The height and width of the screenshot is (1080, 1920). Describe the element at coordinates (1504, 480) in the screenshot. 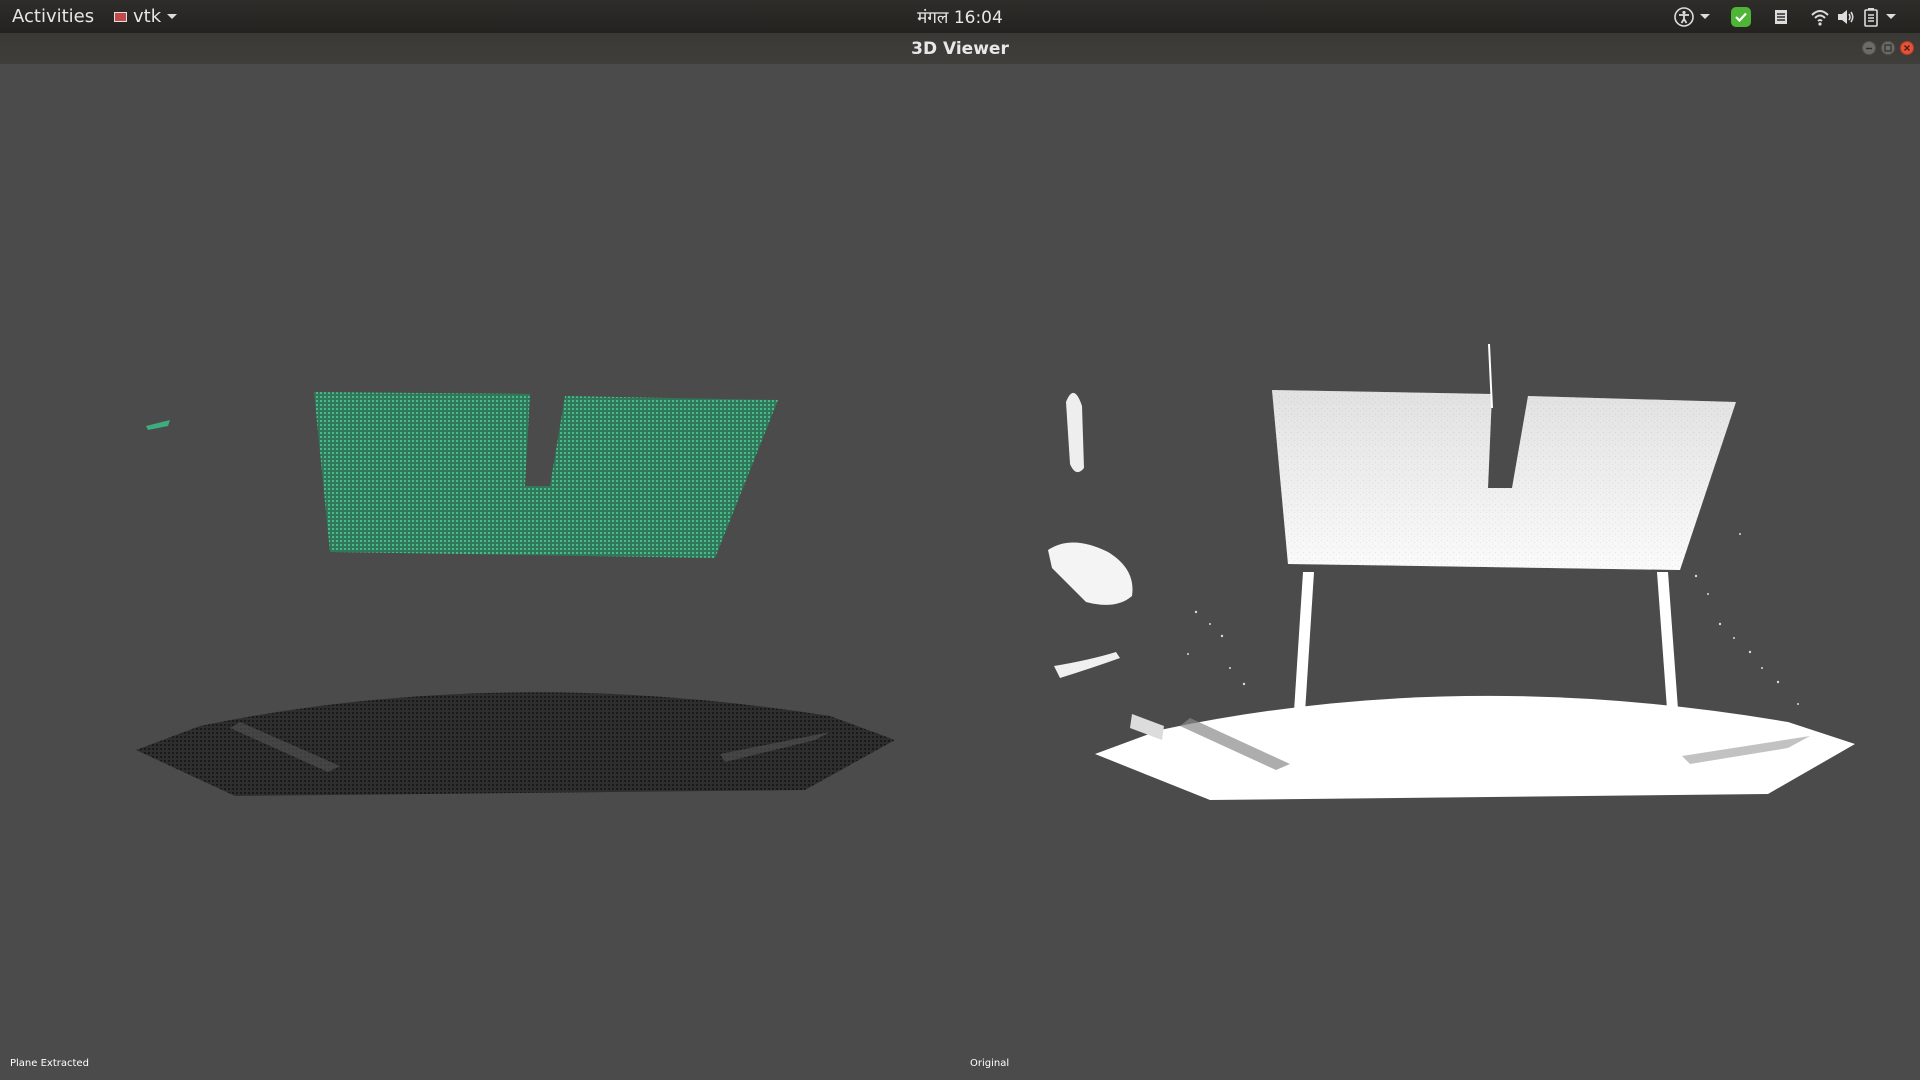

I see `wall-texture` at that location.